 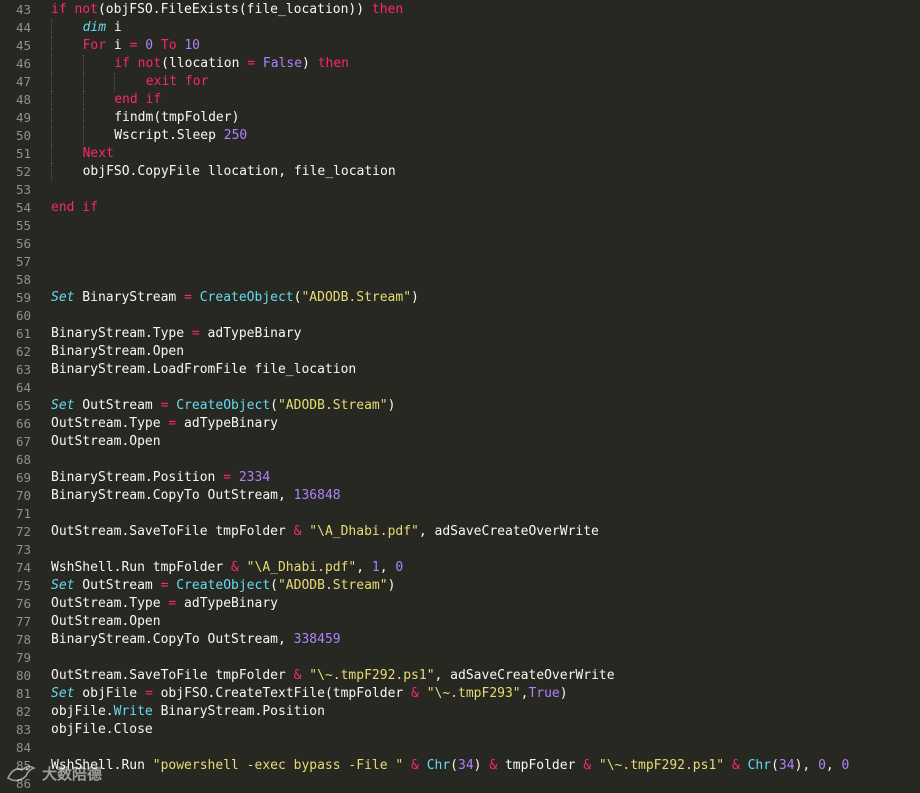 I want to click on code-line: 70 BinaryStream.CopyTo OutStream, 136848, so click(x=460, y=496).